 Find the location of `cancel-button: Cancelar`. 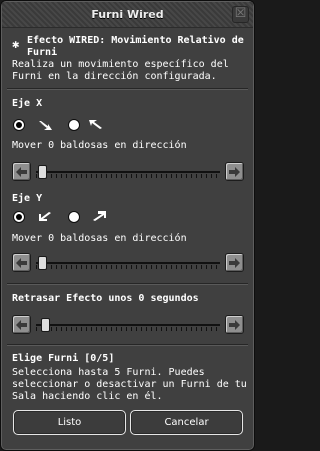

cancel-button: Cancelar is located at coordinates (186, 422).